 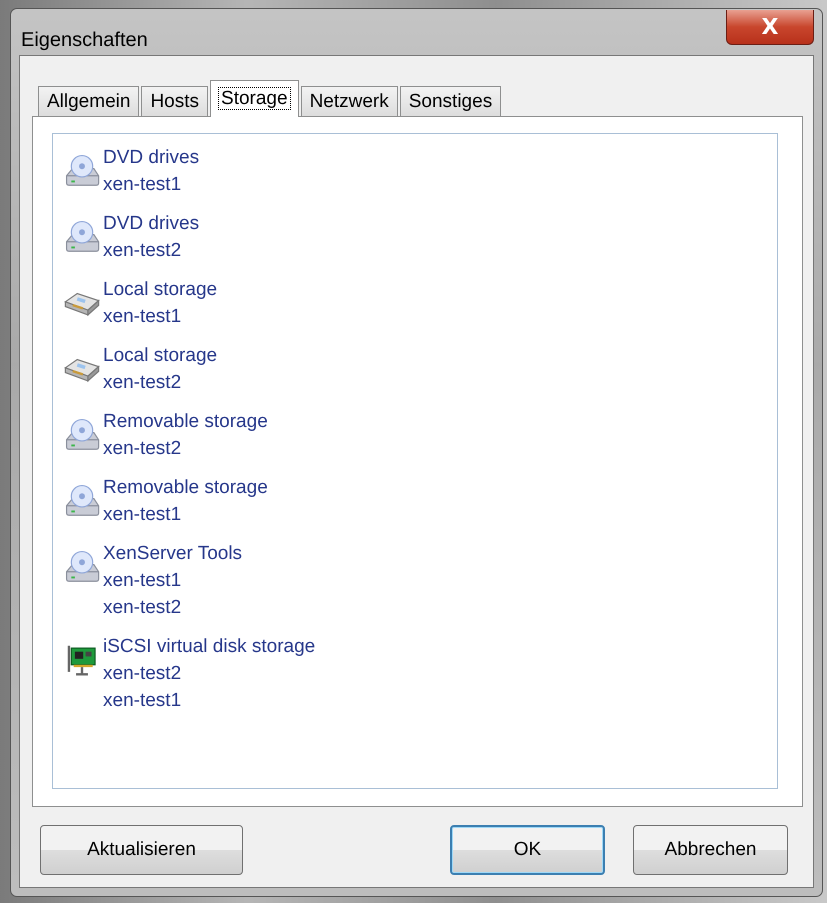 What do you see at coordinates (89, 101) in the screenshot?
I see `tab: Allgemein` at bounding box center [89, 101].